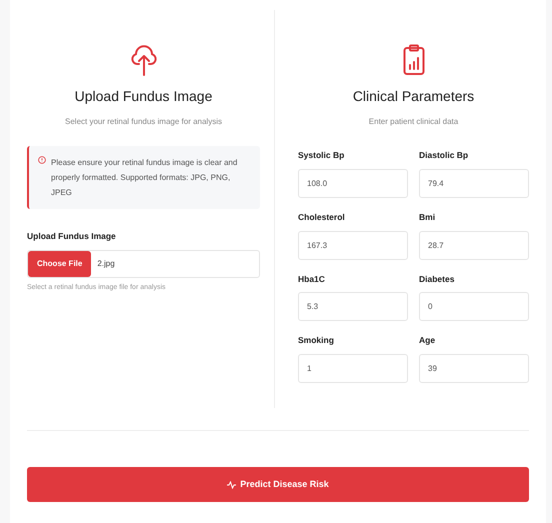  Describe the element at coordinates (42, 160) in the screenshot. I see `info-icon` at that location.